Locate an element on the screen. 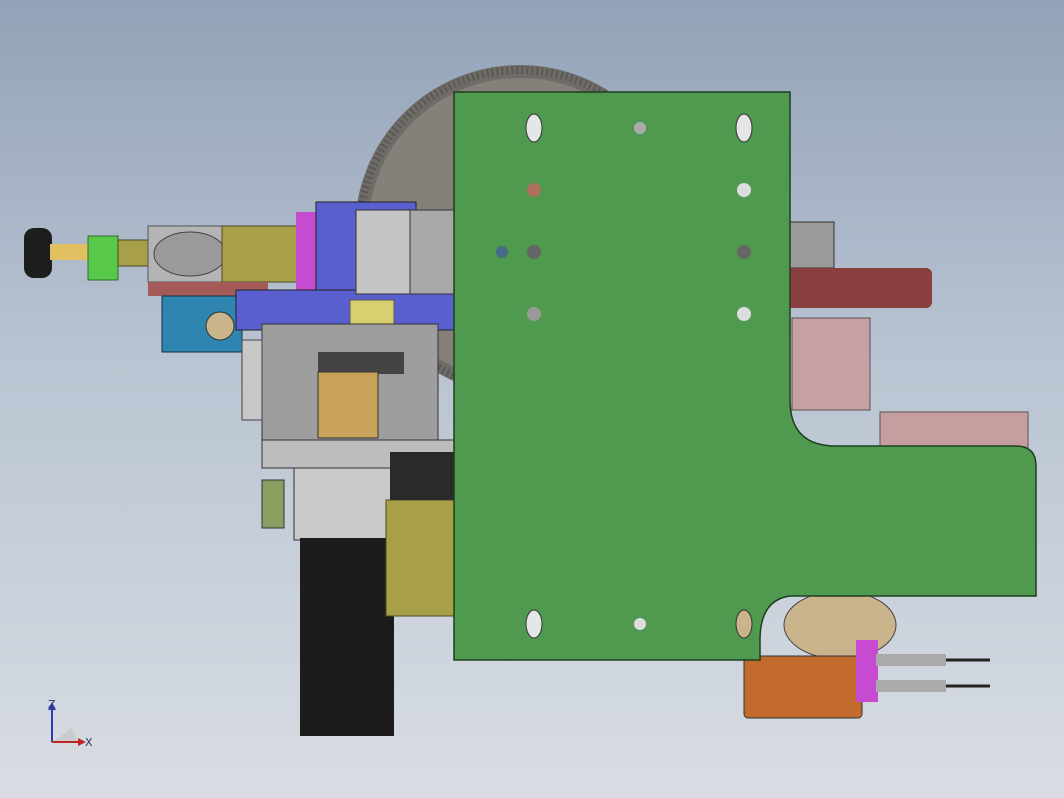 The height and width of the screenshot is (798, 1064). coordinate-triad-icon: Z X is located at coordinates (68, 726).